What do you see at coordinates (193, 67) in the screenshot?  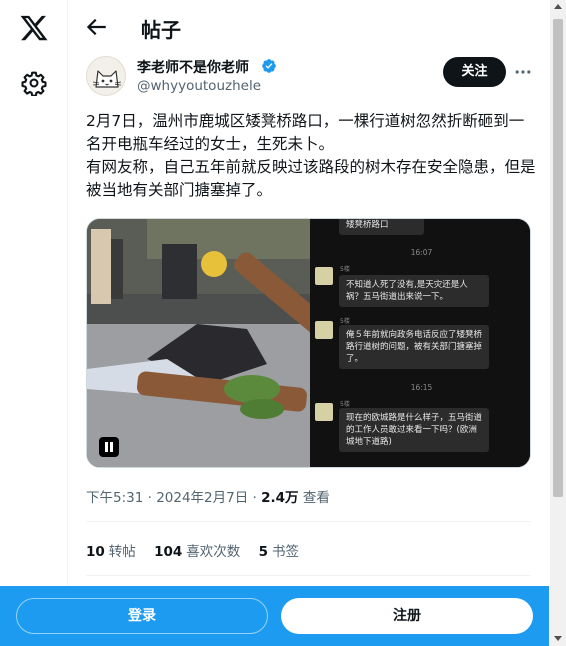 I see `author-name: 李老师不是你老师` at bounding box center [193, 67].